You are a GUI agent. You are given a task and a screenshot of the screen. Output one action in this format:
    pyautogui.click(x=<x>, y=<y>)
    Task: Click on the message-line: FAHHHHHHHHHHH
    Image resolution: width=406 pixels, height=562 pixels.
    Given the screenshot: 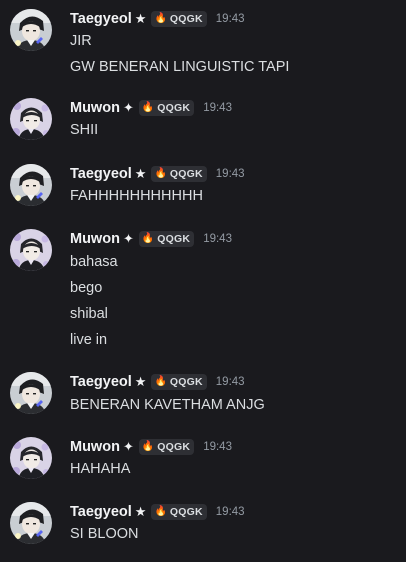 What is the action you would take?
    pyautogui.click(x=136, y=196)
    